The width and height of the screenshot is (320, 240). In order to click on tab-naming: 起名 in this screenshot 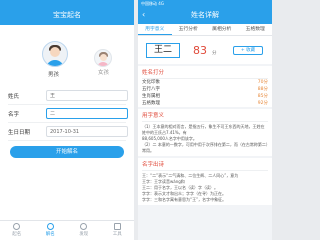, I will do `click(17, 230)`.